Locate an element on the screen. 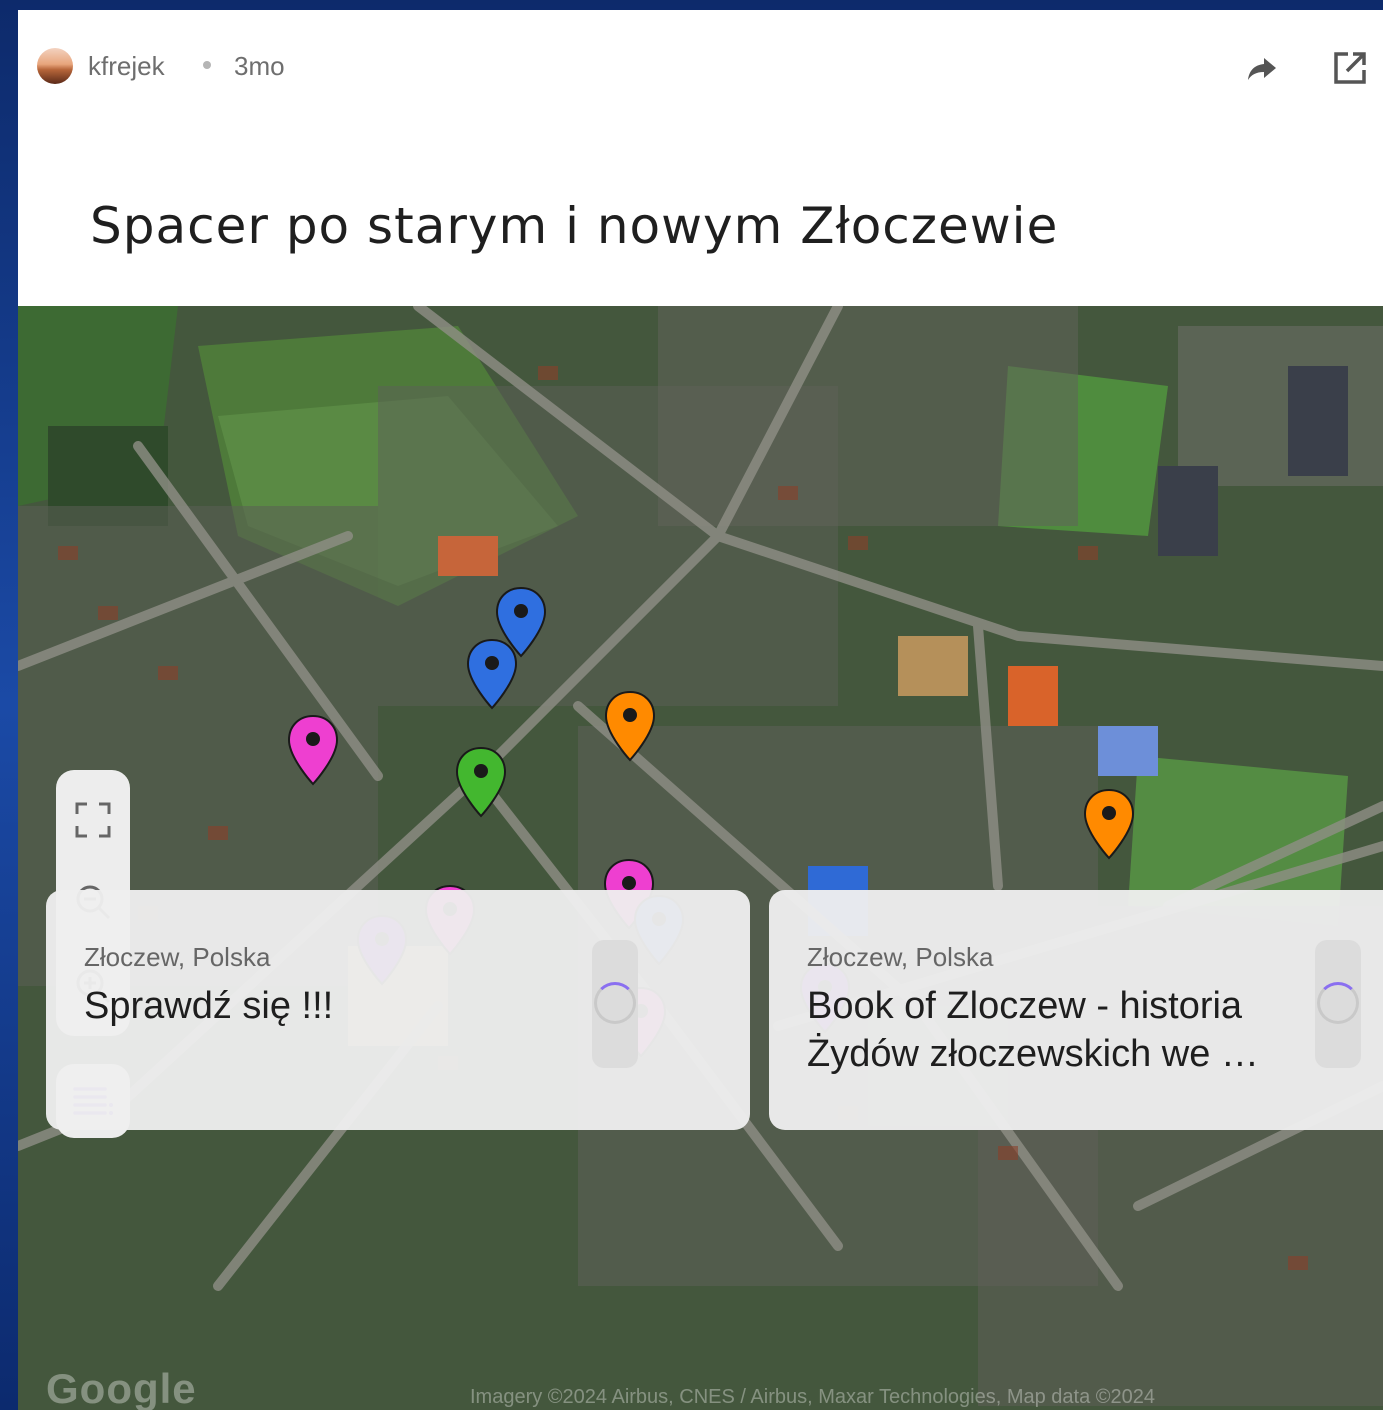  open-external-button is located at coordinates (1350, 68).